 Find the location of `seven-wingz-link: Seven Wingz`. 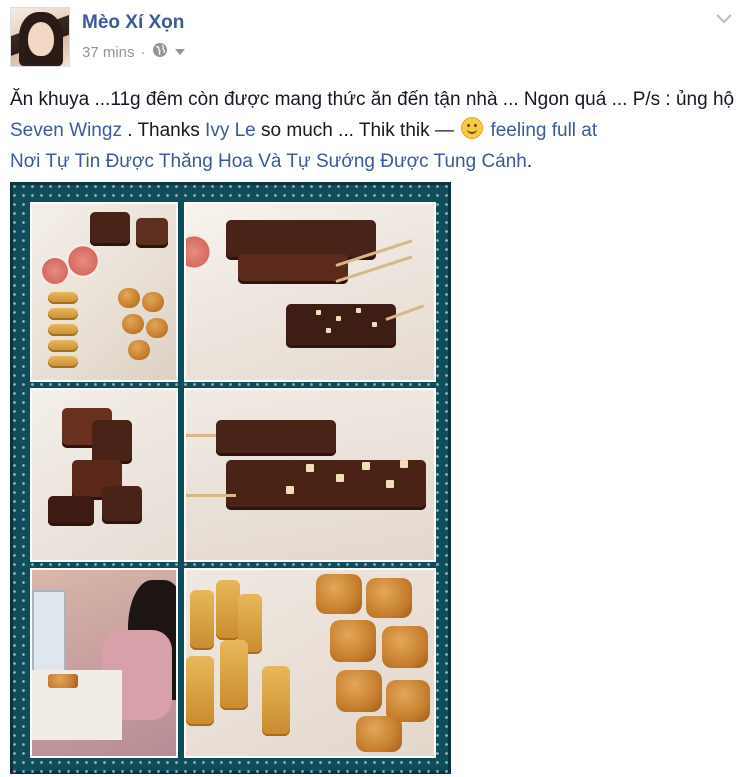

seven-wingz-link: Seven Wingz is located at coordinates (66, 130).